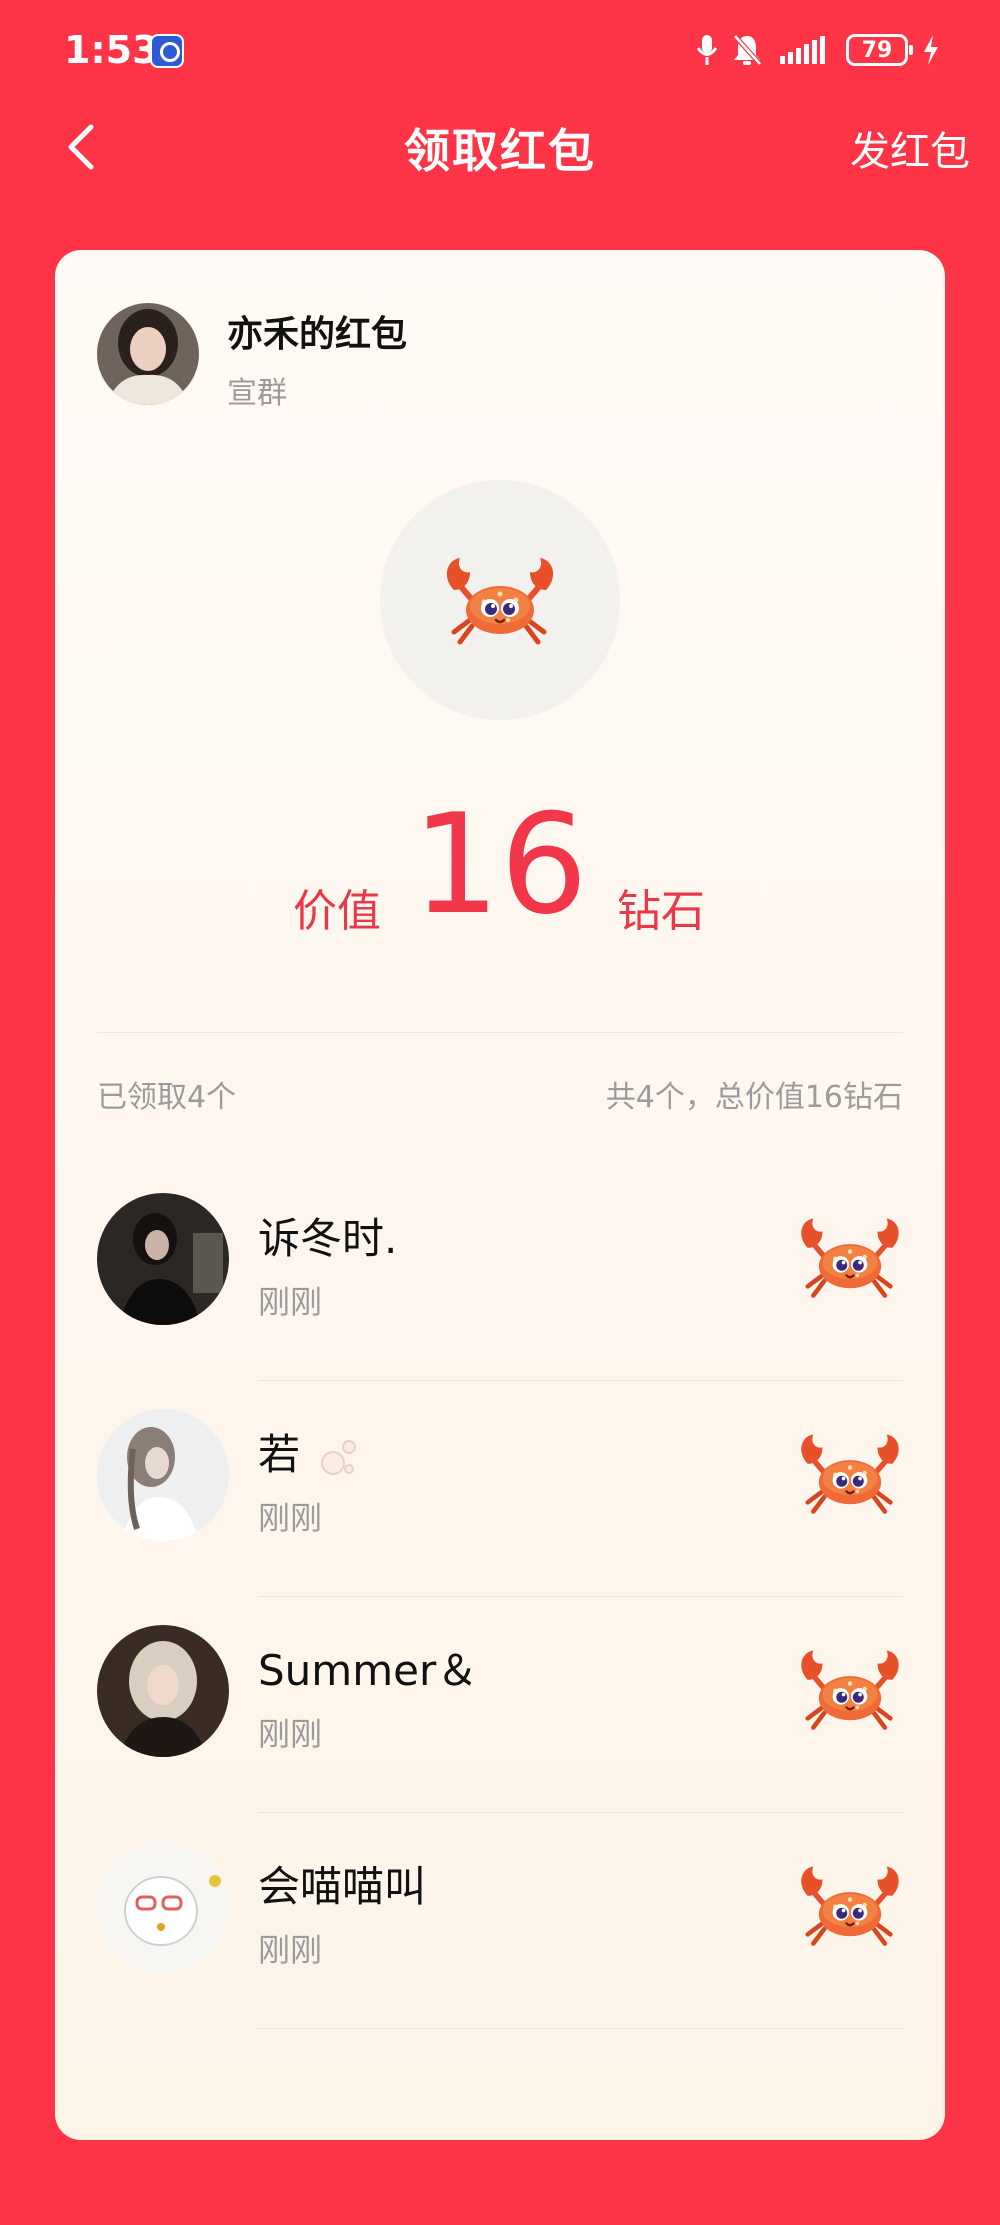 The image size is (1000, 2225). I want to click on total-summary: 共4个，总价值16钻石, so click(754, 1097).